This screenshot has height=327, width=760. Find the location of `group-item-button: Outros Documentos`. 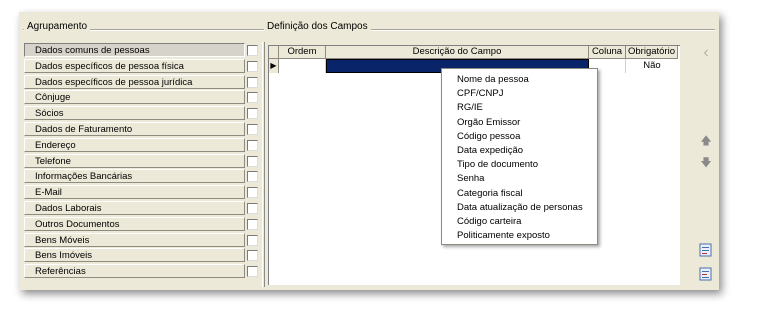

group-item-button: Outros Documentos is located at coordinates (134, 223).